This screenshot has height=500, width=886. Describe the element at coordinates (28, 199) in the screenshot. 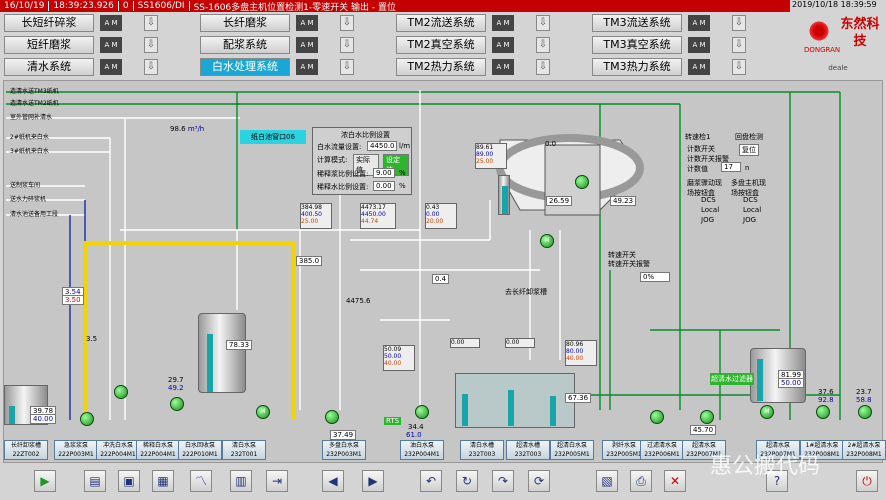

I see `pipe-label: 送水力碎浆机` at that location.